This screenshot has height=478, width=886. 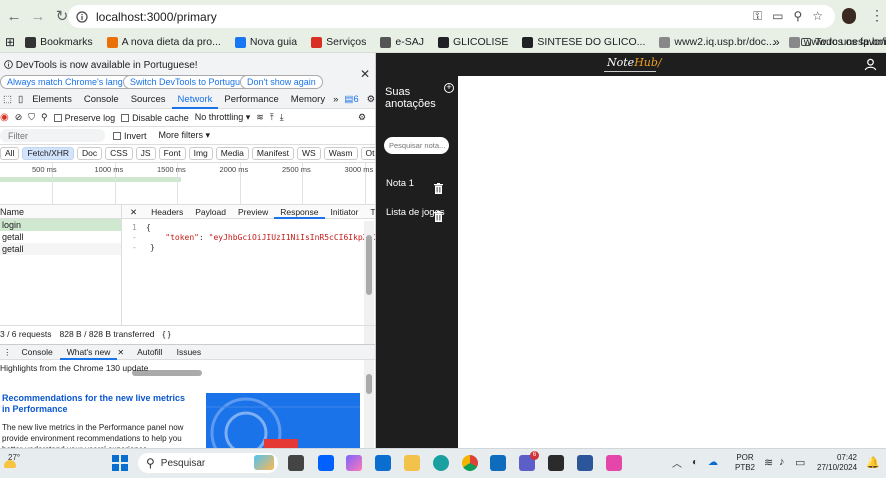 I want to click on dropbox-icon, so click(x=326, y=463).